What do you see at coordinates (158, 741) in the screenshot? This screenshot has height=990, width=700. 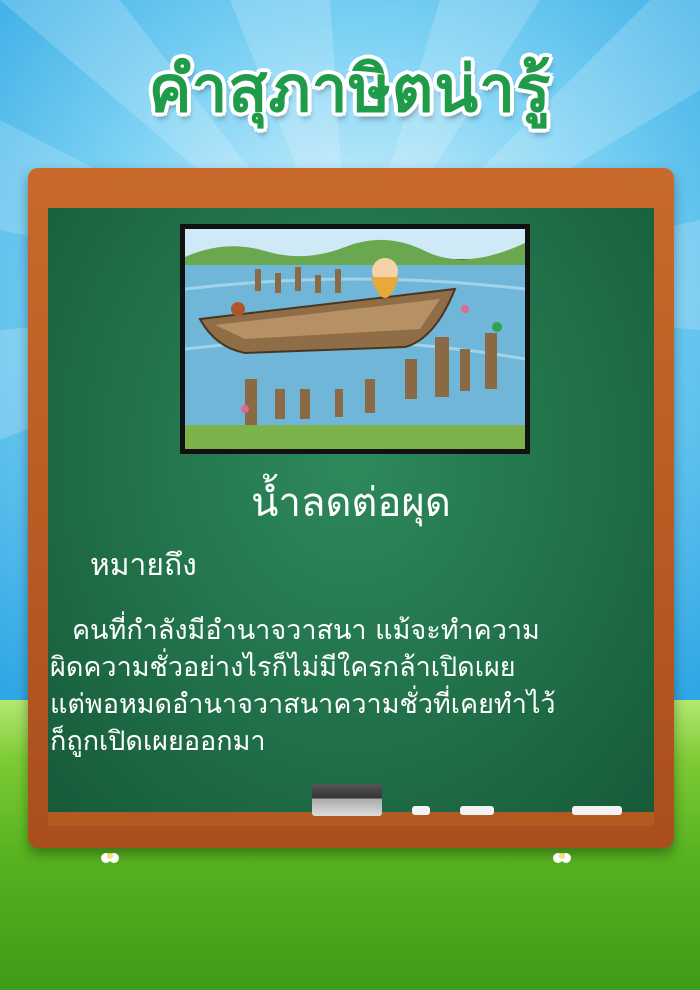 I see `meaning-line: ก็ถูกเปิดเผยออกมา` at bounding box center [158, 741].